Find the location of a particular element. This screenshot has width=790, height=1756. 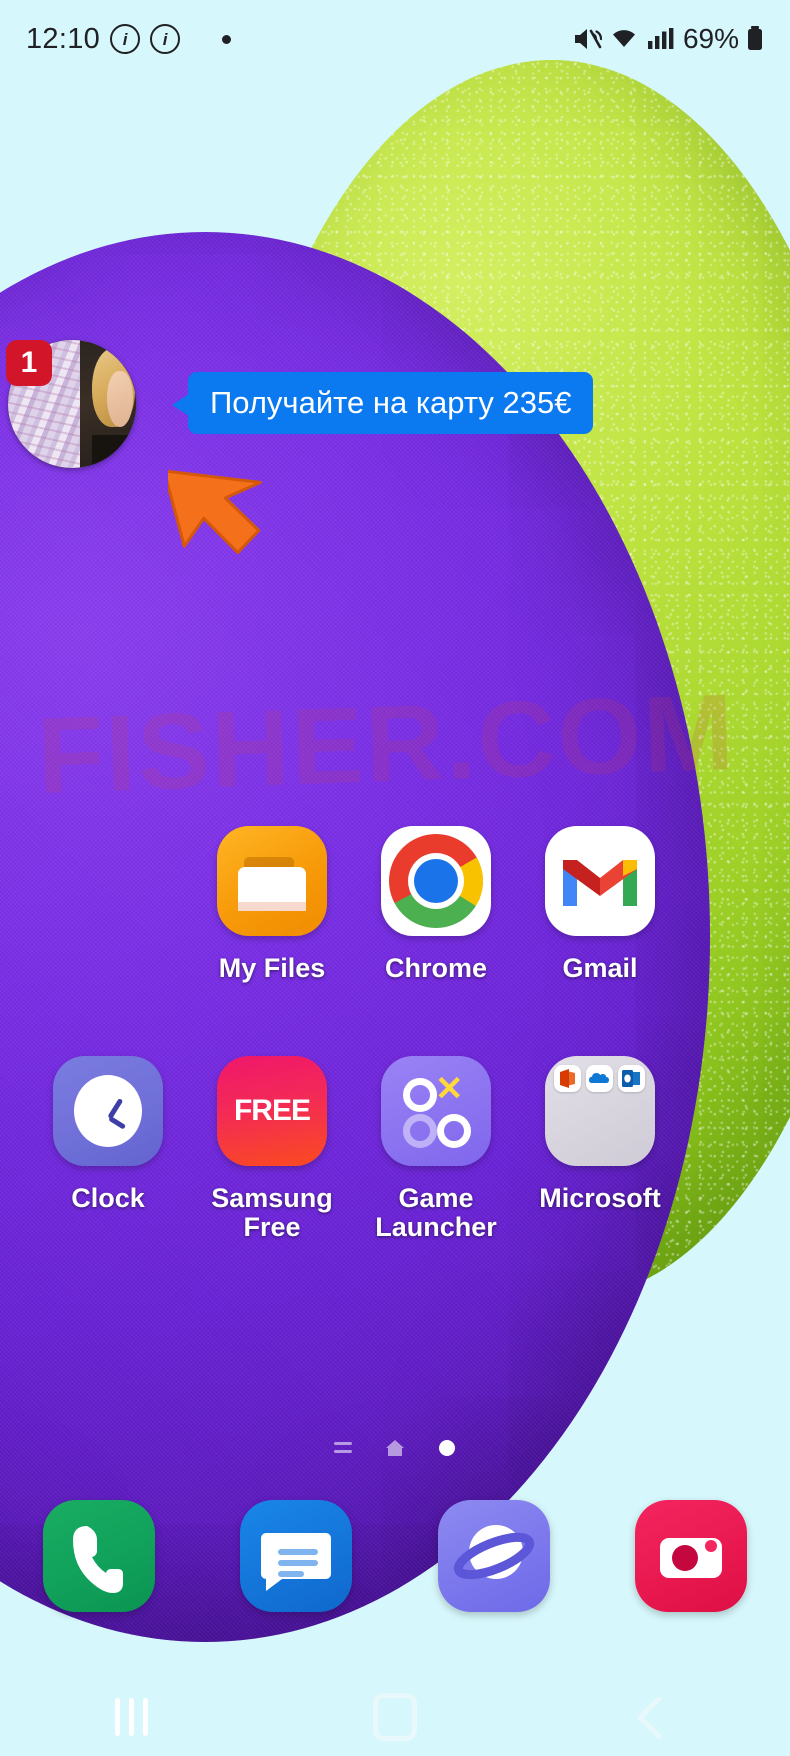

chrome-icon is located at coordinates (436, 881).